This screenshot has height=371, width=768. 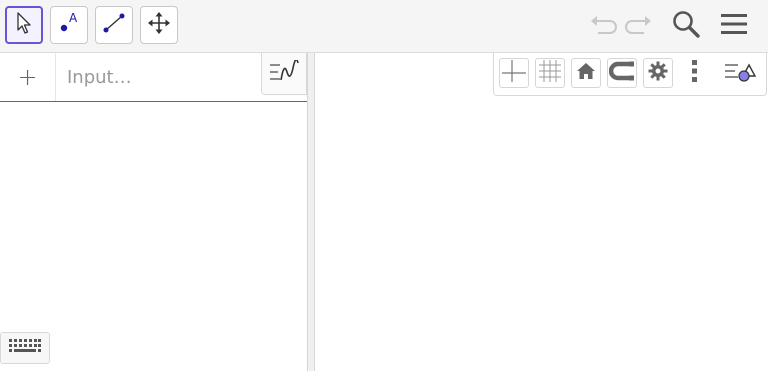 I want to click on virtual-keyboard-button, so click(x=25, y=348).